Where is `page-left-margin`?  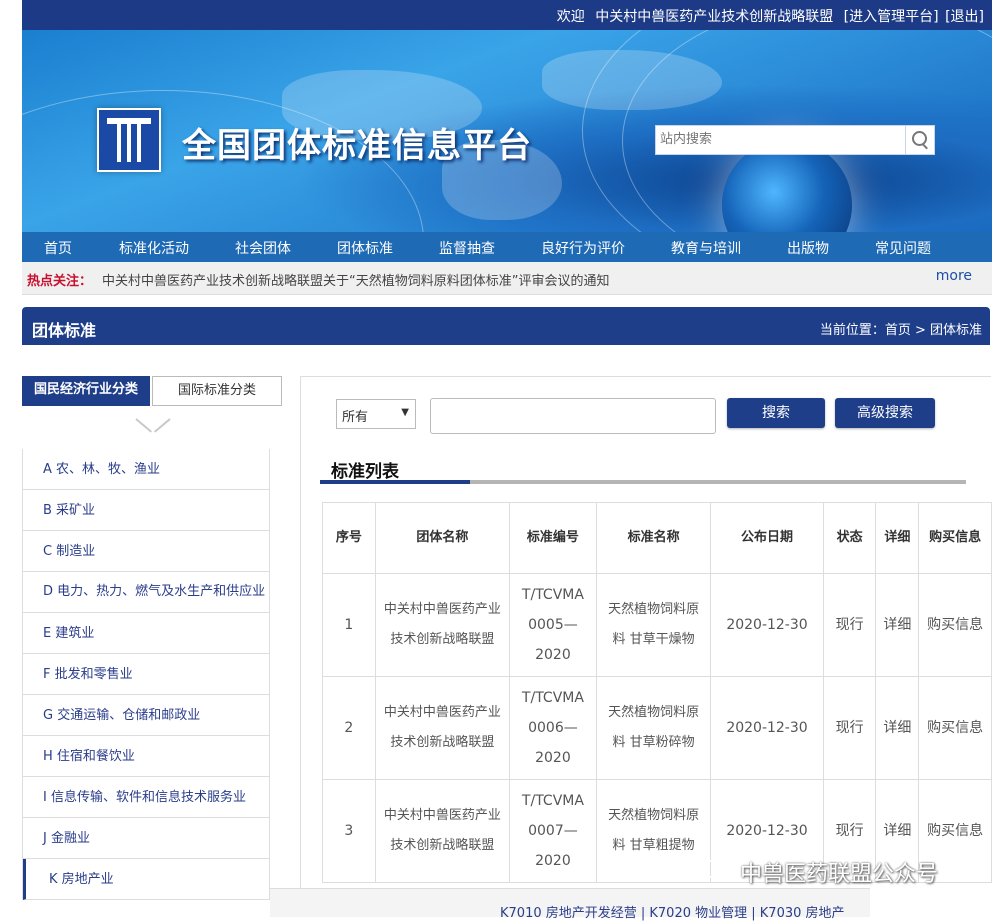 page-left-margin is located at coordinates (11, 458).